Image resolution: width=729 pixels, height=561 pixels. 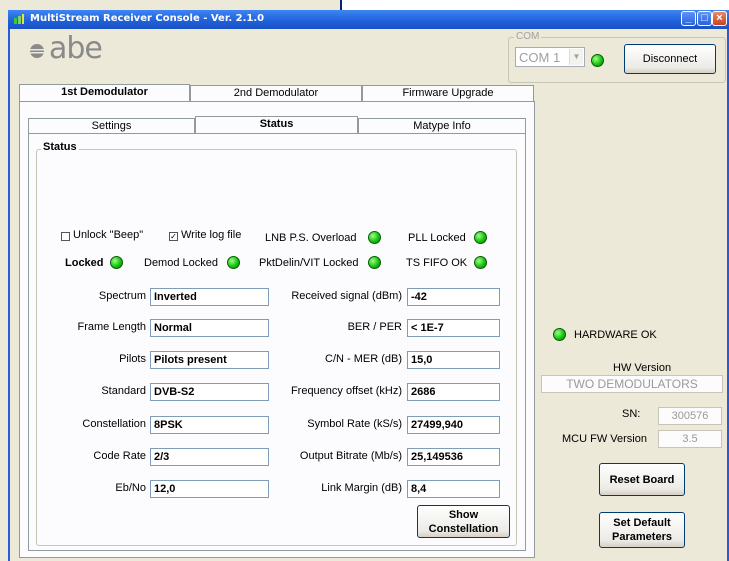 I want to click on disconnect-button: Disconnect, so click(x=670, y=59).